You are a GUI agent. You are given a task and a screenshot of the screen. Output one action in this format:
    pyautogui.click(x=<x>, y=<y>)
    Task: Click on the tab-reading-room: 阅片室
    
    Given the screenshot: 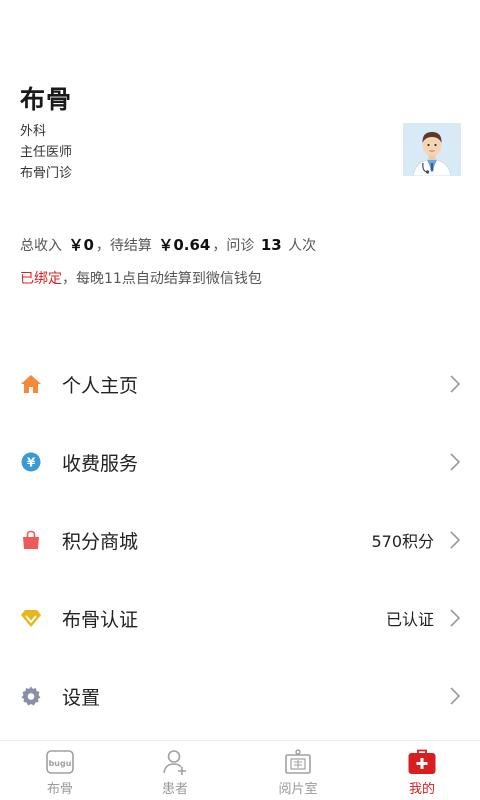 What is the action you would take?
    pyautogui.click(x=298, y=770)
    